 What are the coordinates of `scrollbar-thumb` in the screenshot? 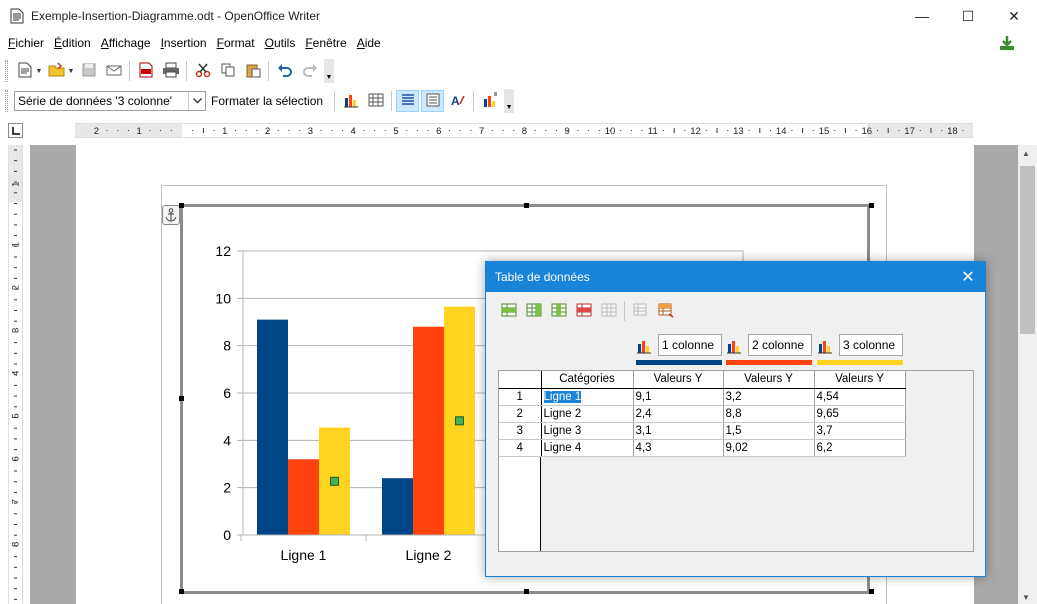 It's located at (1027, 250).